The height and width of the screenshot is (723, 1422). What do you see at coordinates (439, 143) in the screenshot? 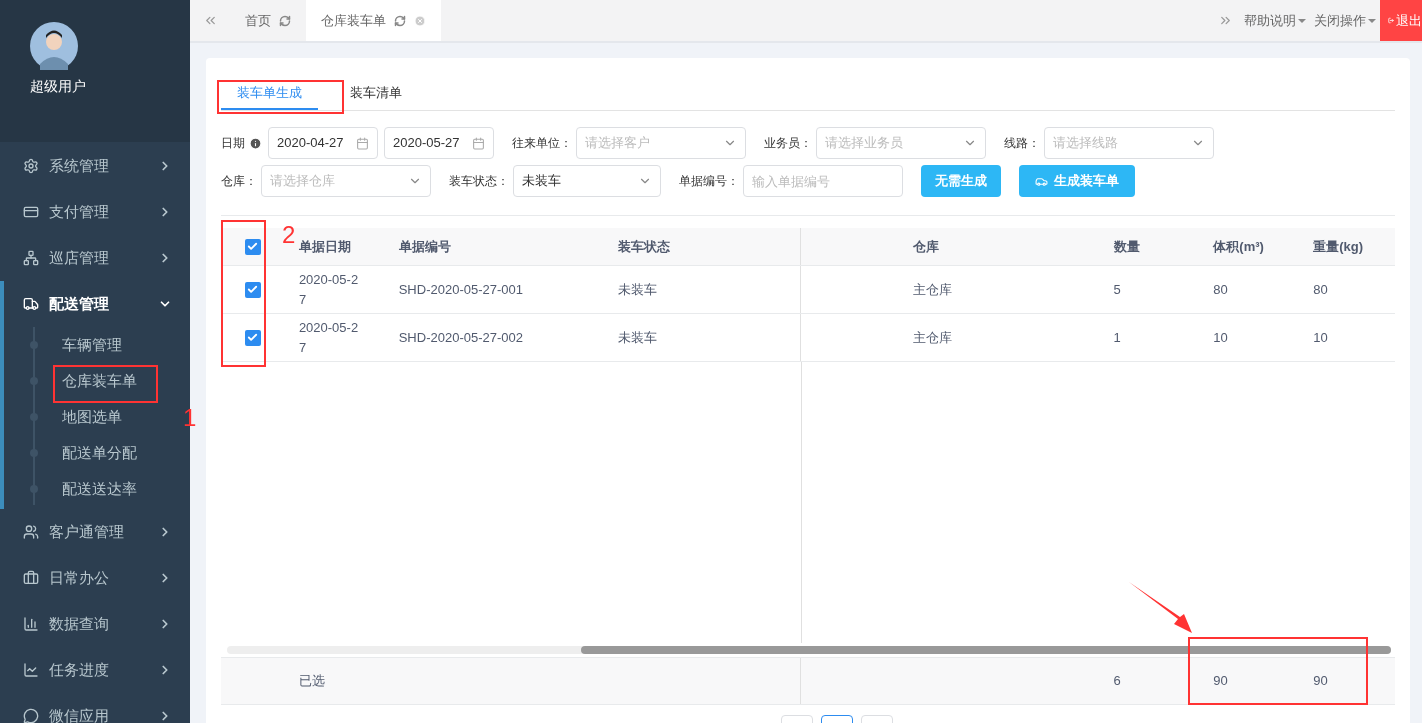
I see `date-field: 2020-05-27` at bounding box center [439, 143].